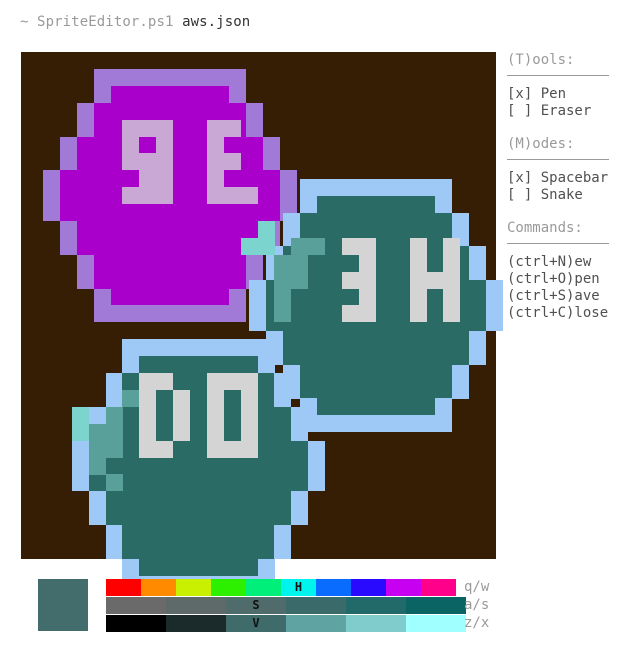  What do you see at coordinates (256, 605) in the screenshot?
I see `palette-swatch: S` at bounding box center [256, 605].